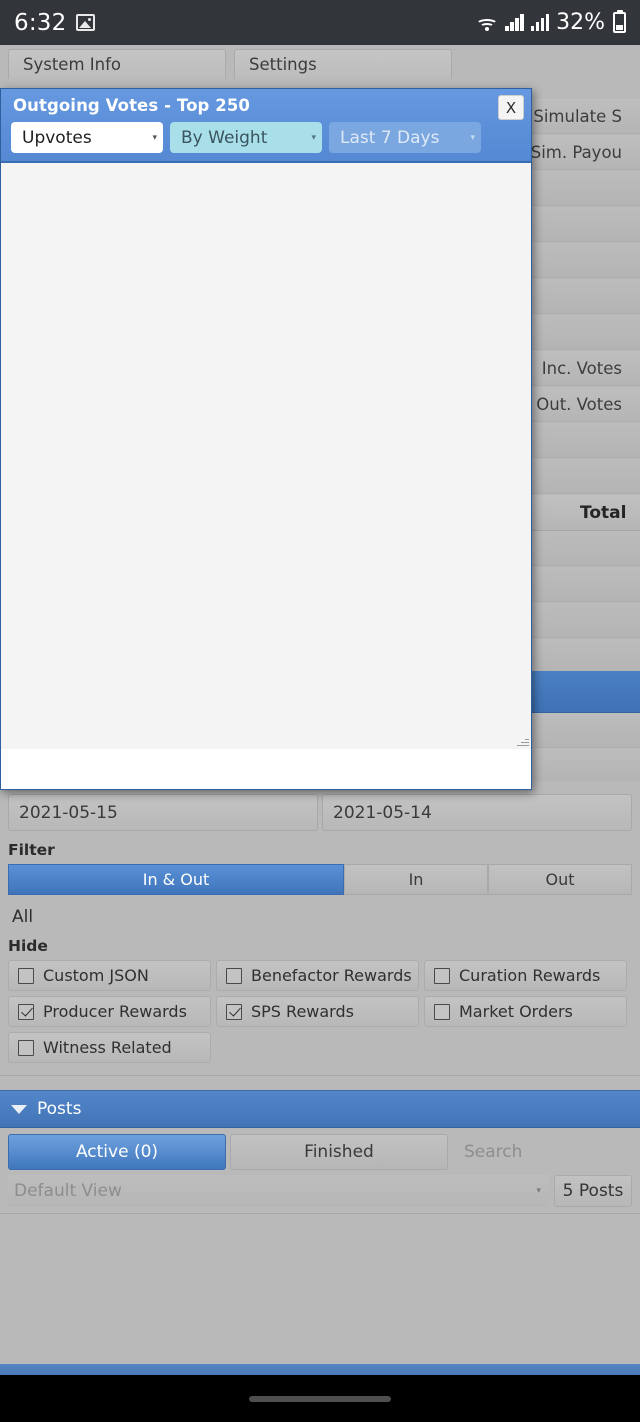 This screenshot has height=1422, width=640. I want to click on hide-section-label: Hide, so click(28, 946).